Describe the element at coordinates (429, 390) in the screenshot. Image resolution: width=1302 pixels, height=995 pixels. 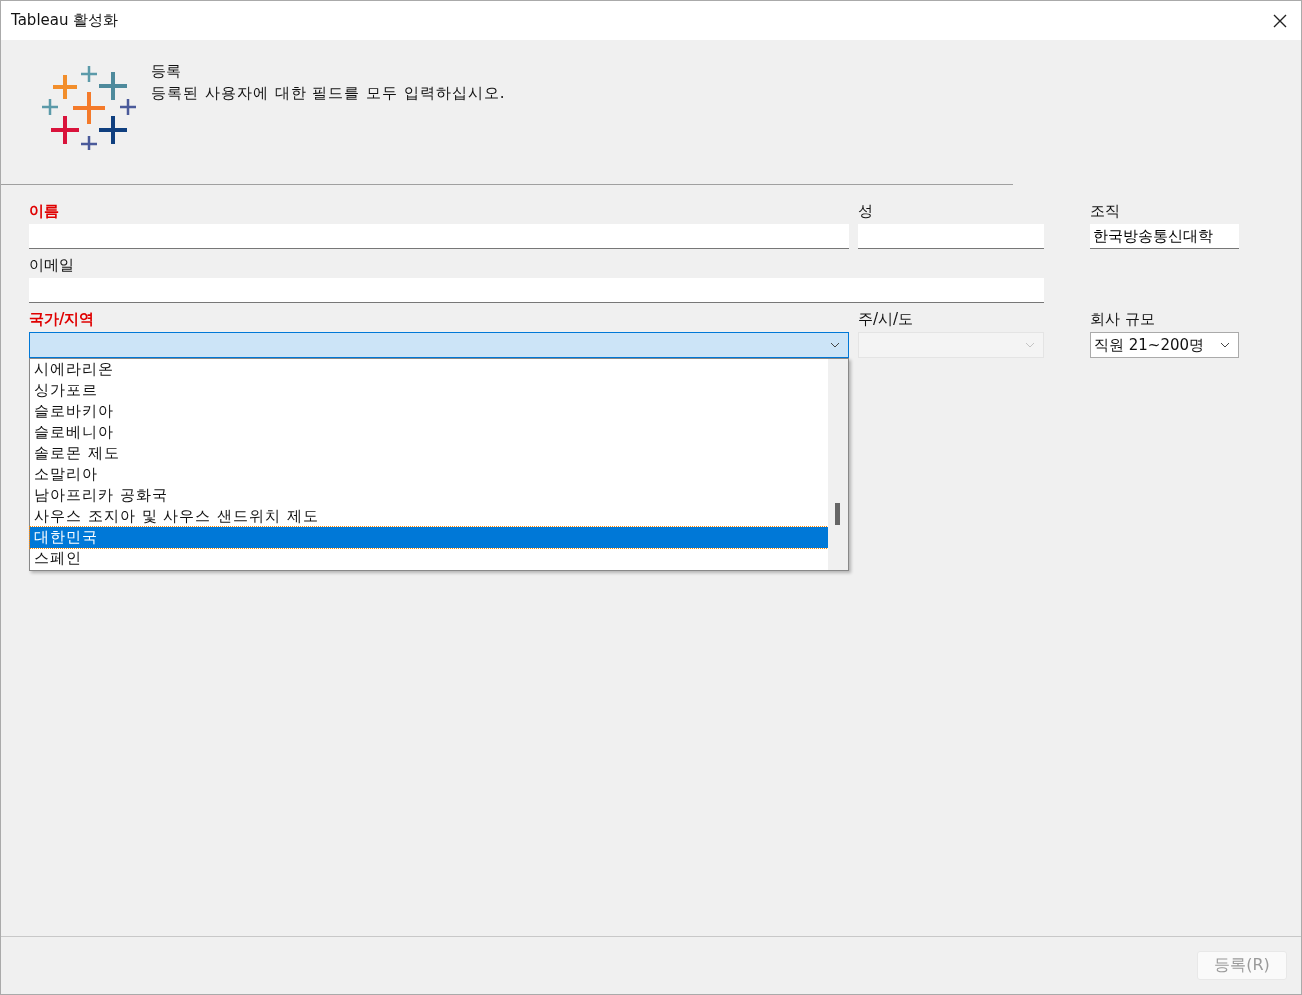
I see `dropdown-option: 싱가포르` at that location.